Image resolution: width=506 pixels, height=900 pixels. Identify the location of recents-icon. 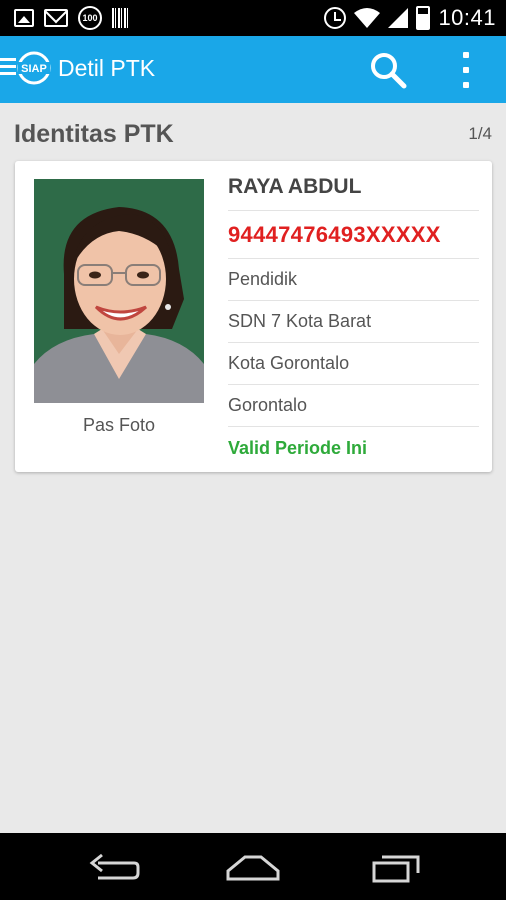
(396, 867).